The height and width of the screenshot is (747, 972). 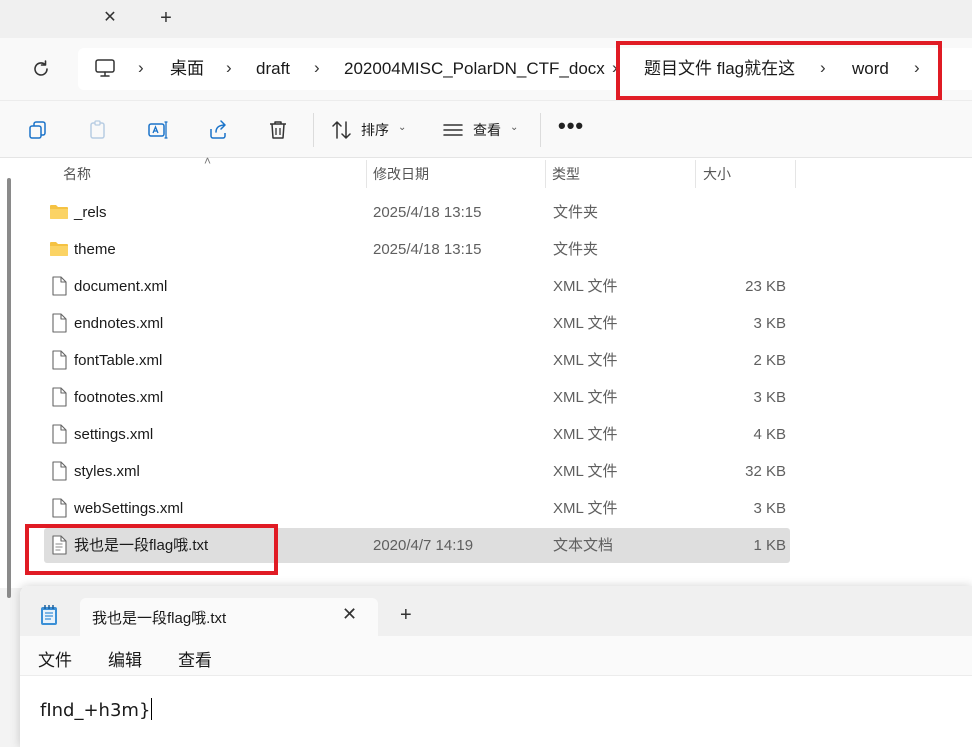 What do you see at coordinates (273, 69) in the screenshot?
I see `breadcrumb-item-draft: draft` at bounding box center [273, 69].